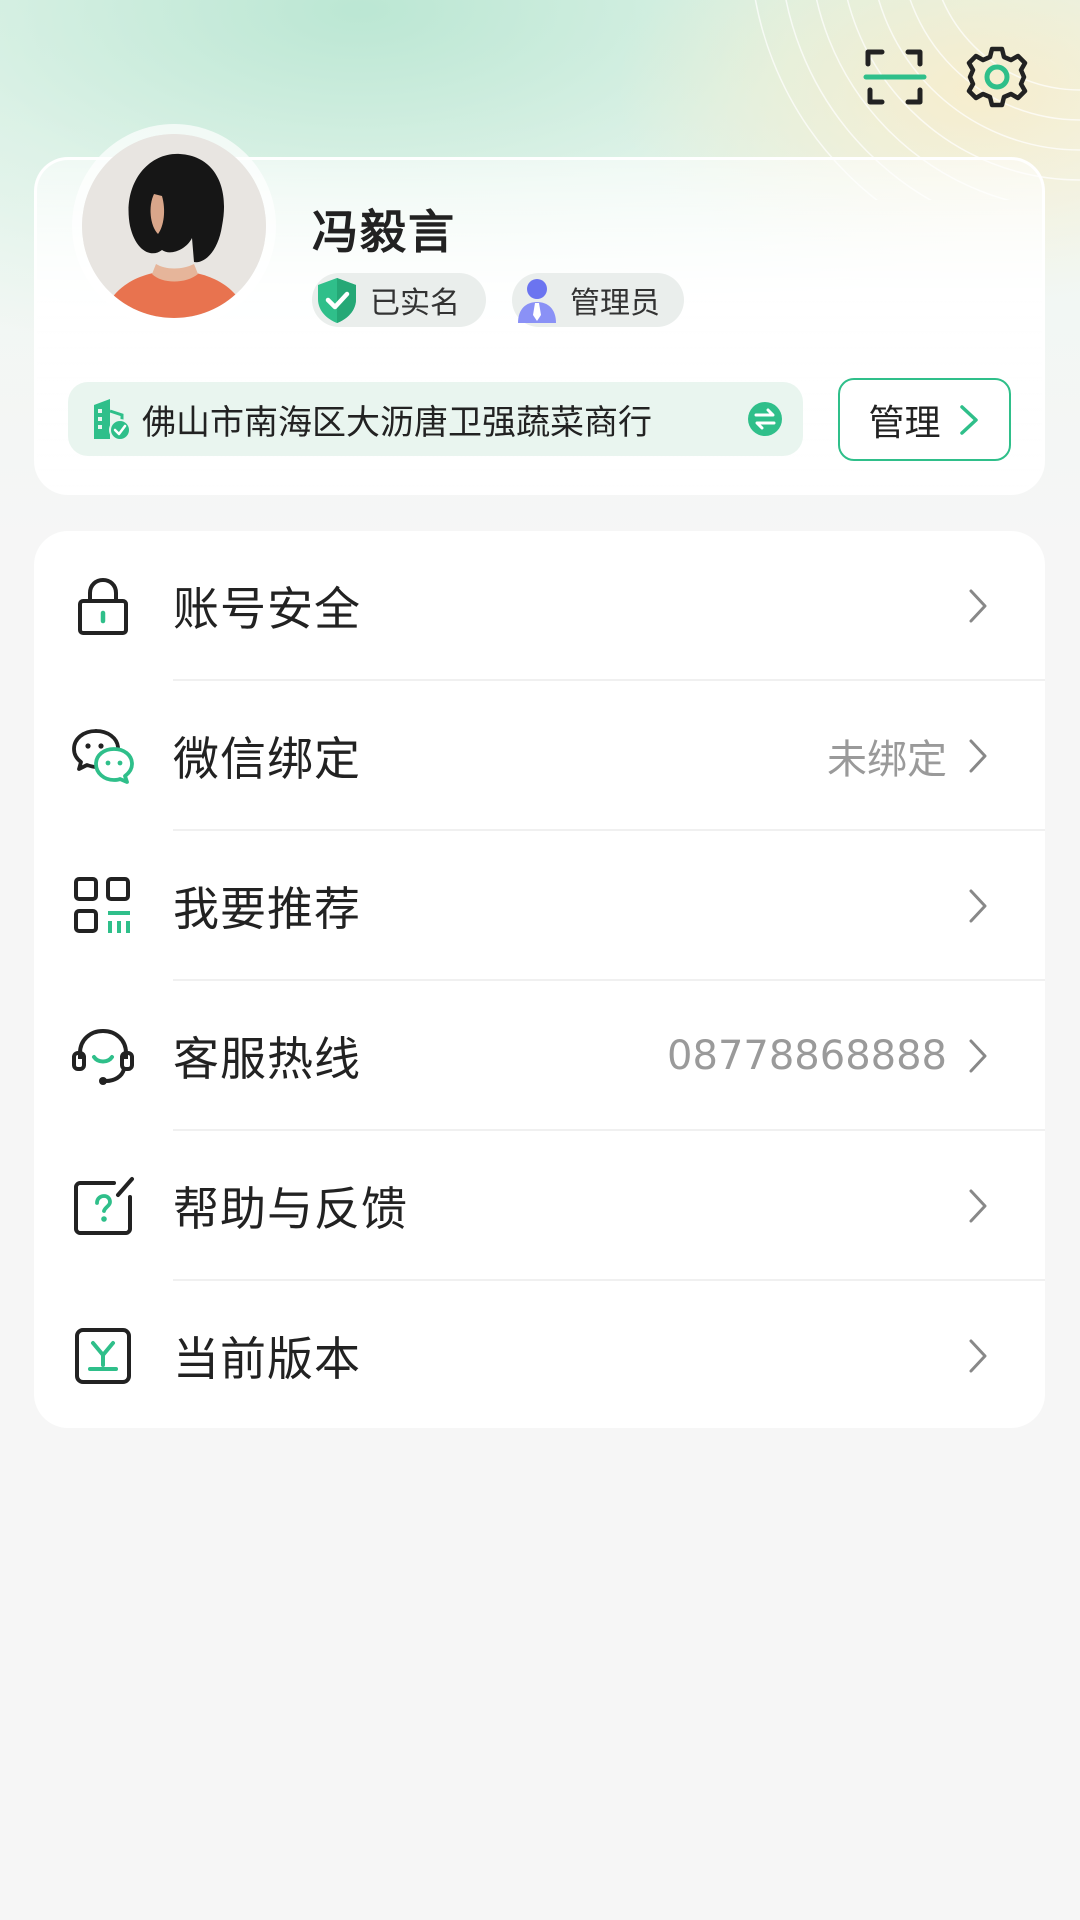 The image size is (1080, 1920). What do you see at coordinates (539, 906) in the screenshot?
I see `menu-item-recommend: 我要推荐` at bounding box center [539, 906].